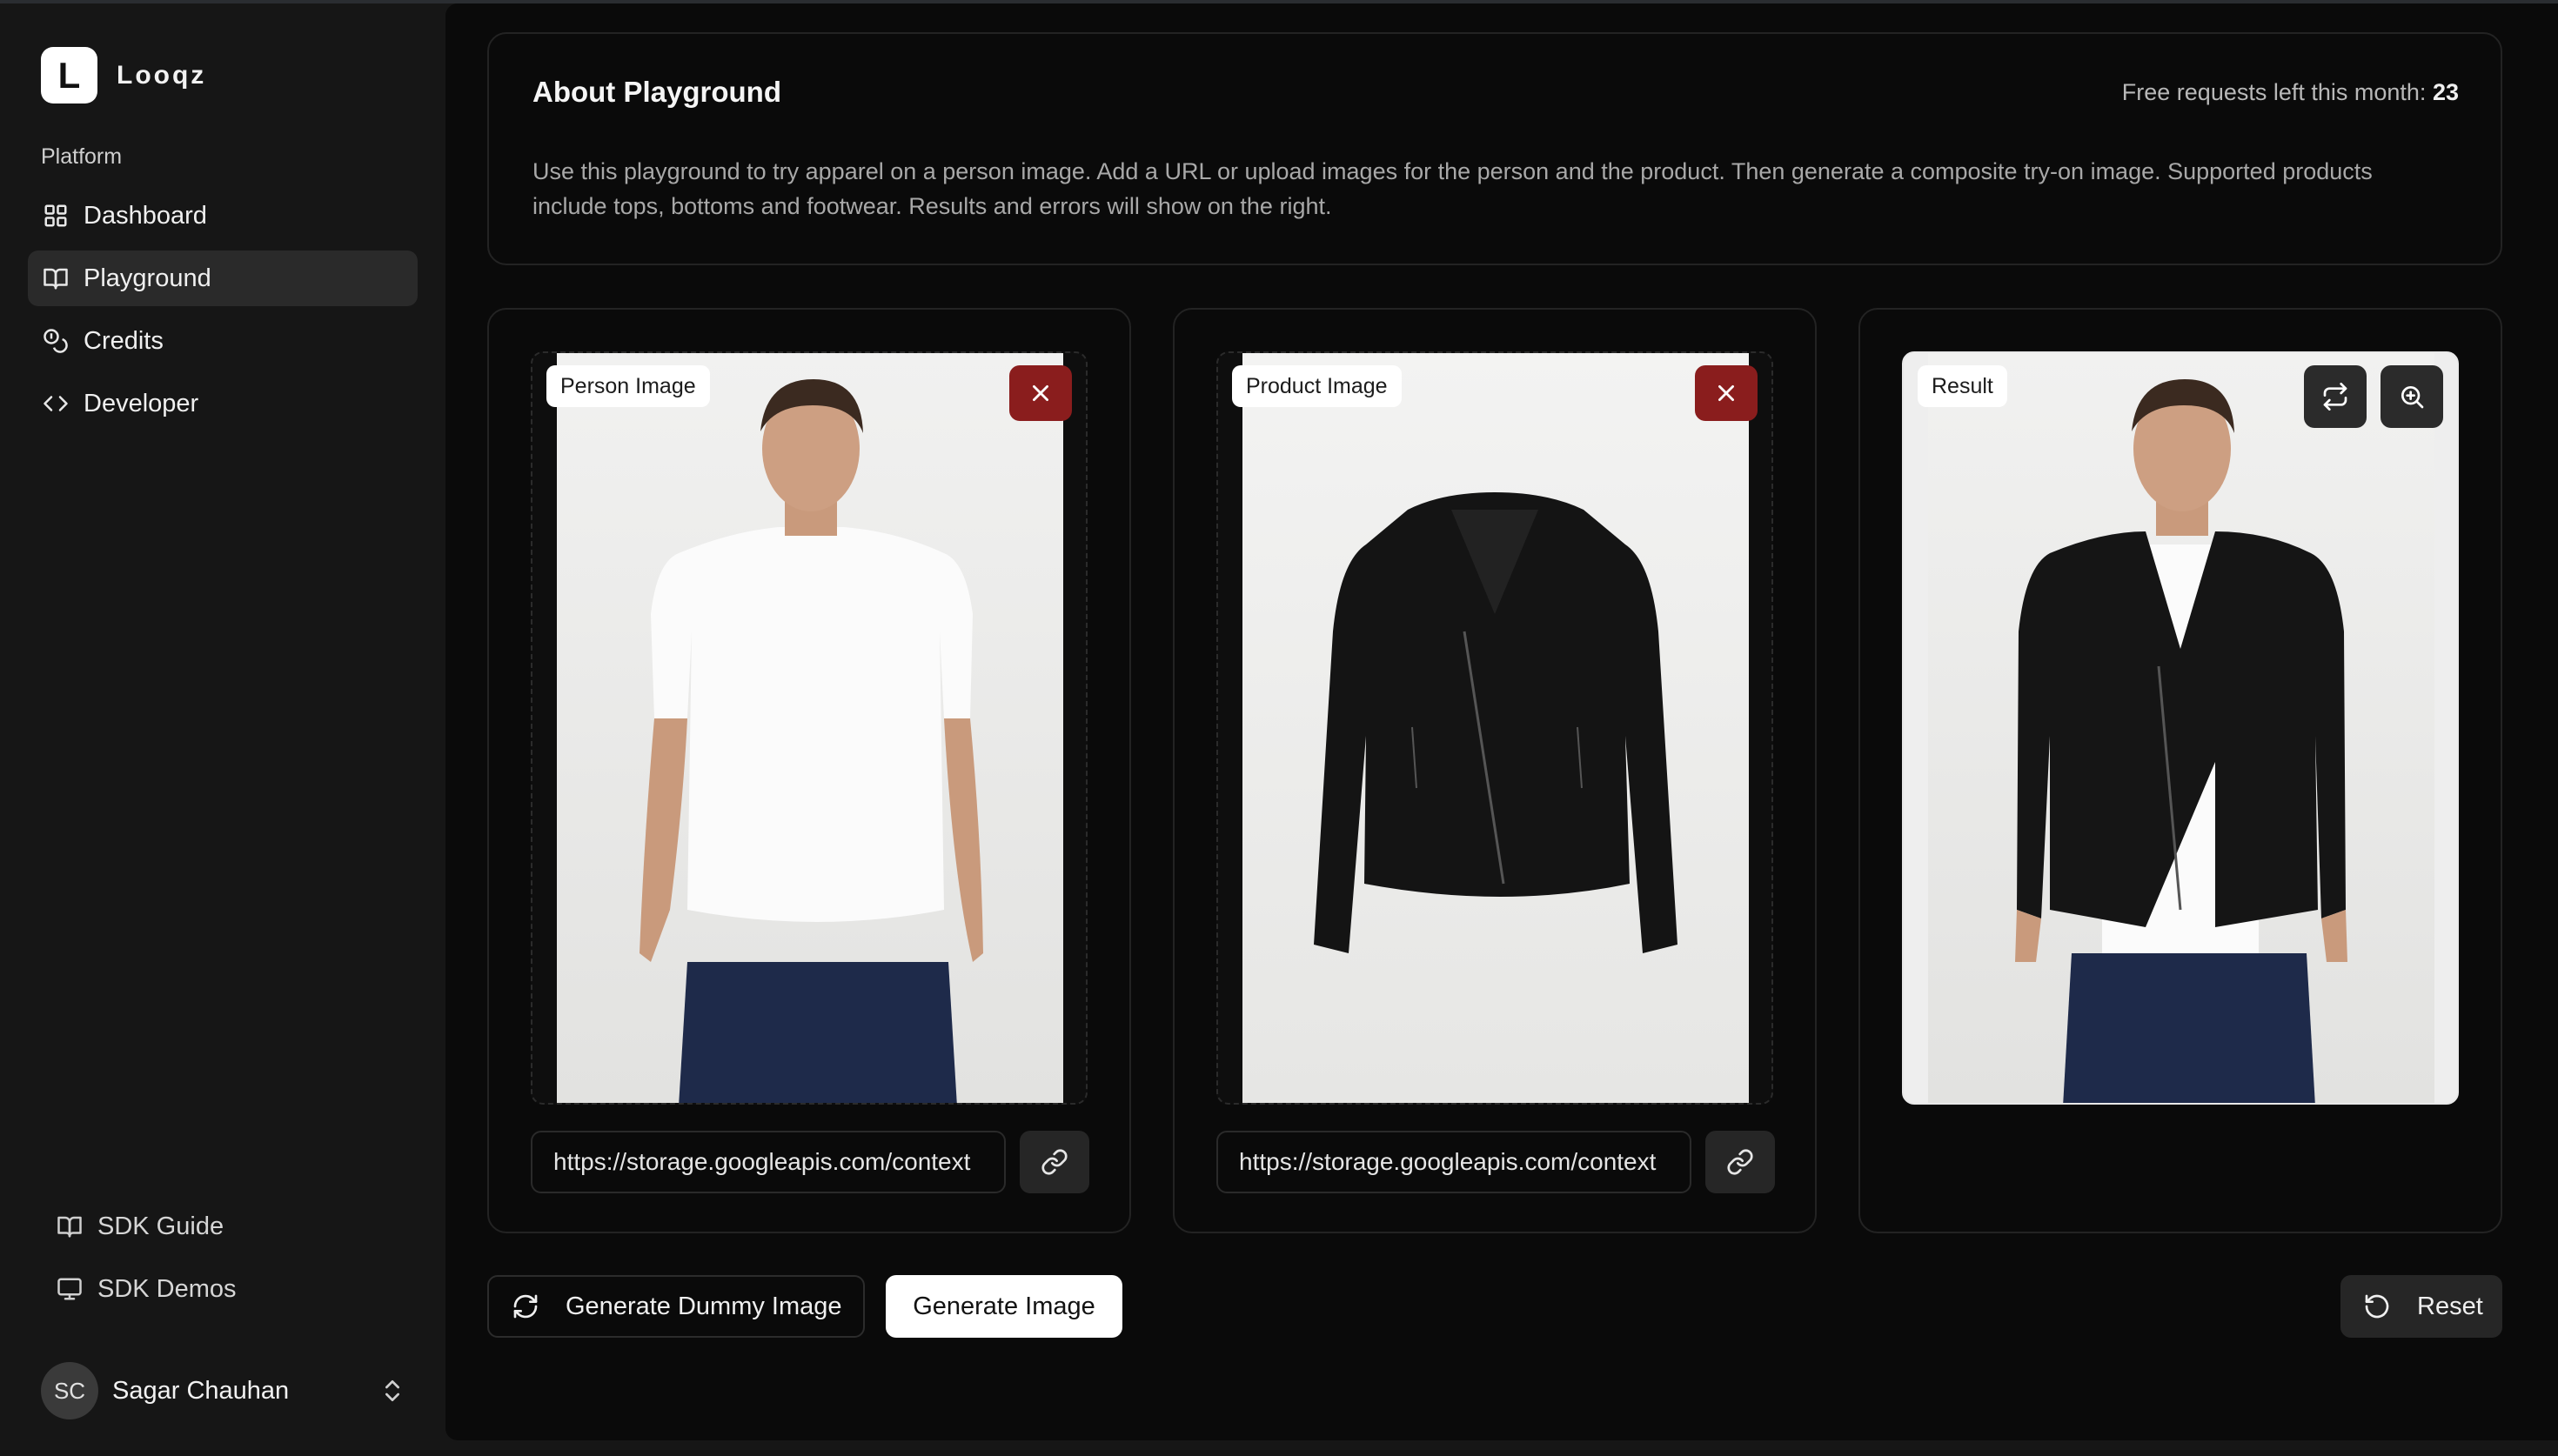 The width and height of the screenshot is (2558, 1456). What do you see at coordinates (2445, 92) in the screenshot?
I see `free-requests-value: 23` at bounding box center [2445, 92].